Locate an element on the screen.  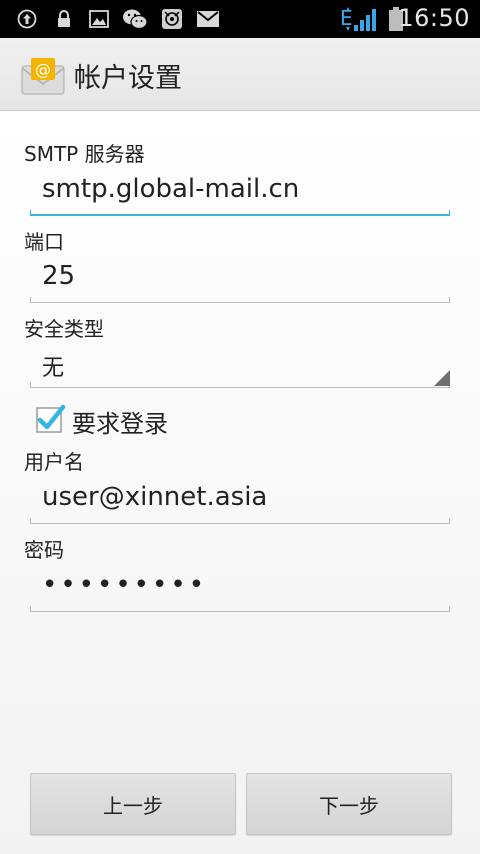
page-title: 帐户设置 is located at coordinates (128, 78).